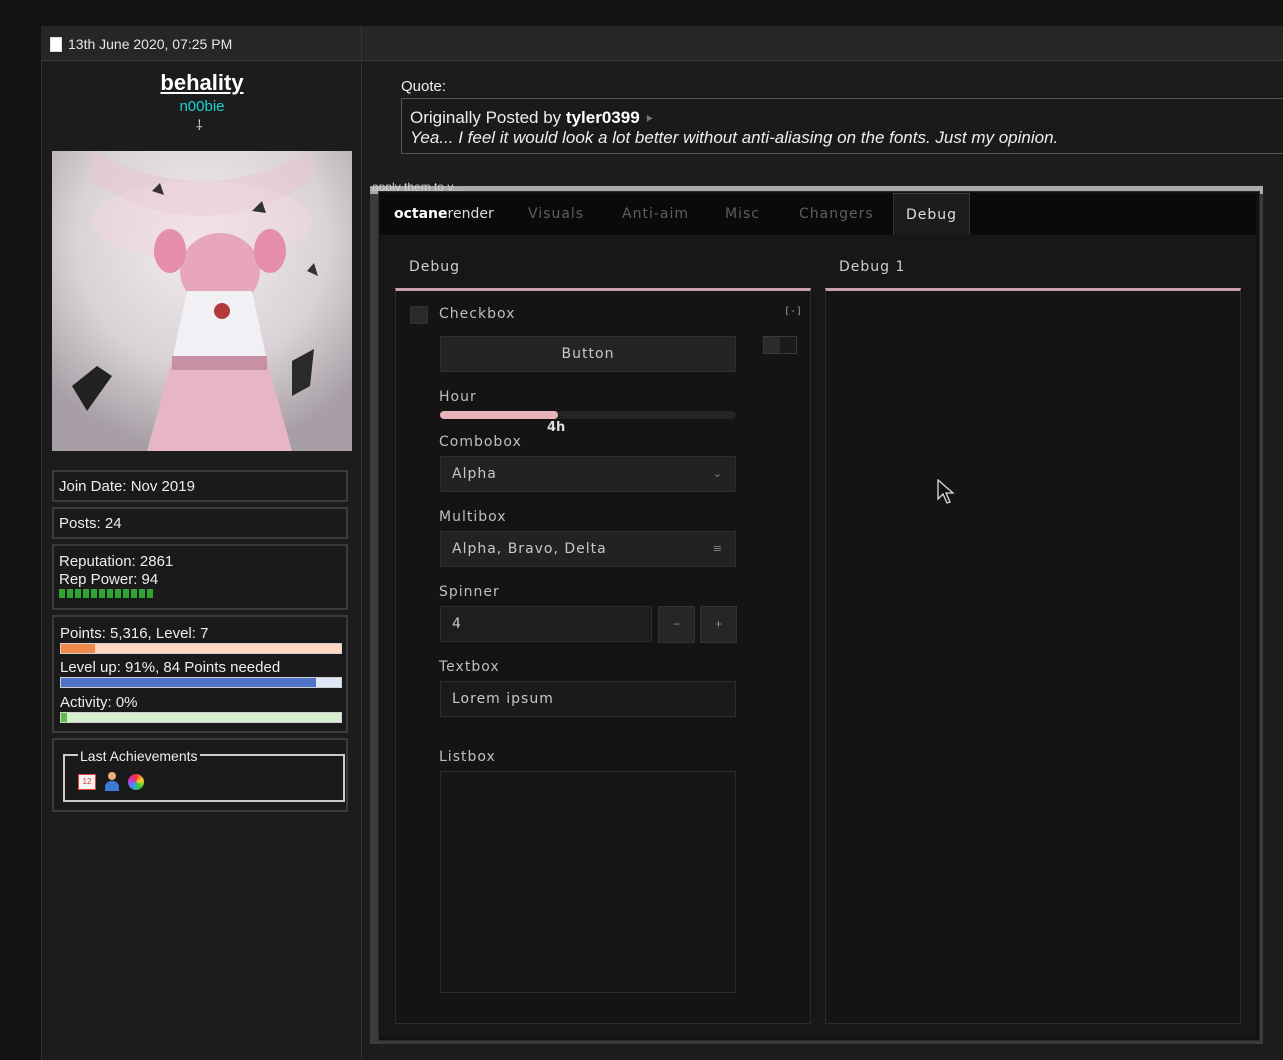 Image resolution: width=1283 pixels, height=1060 pixels. I want to click on document-icon, so click(56, 44).